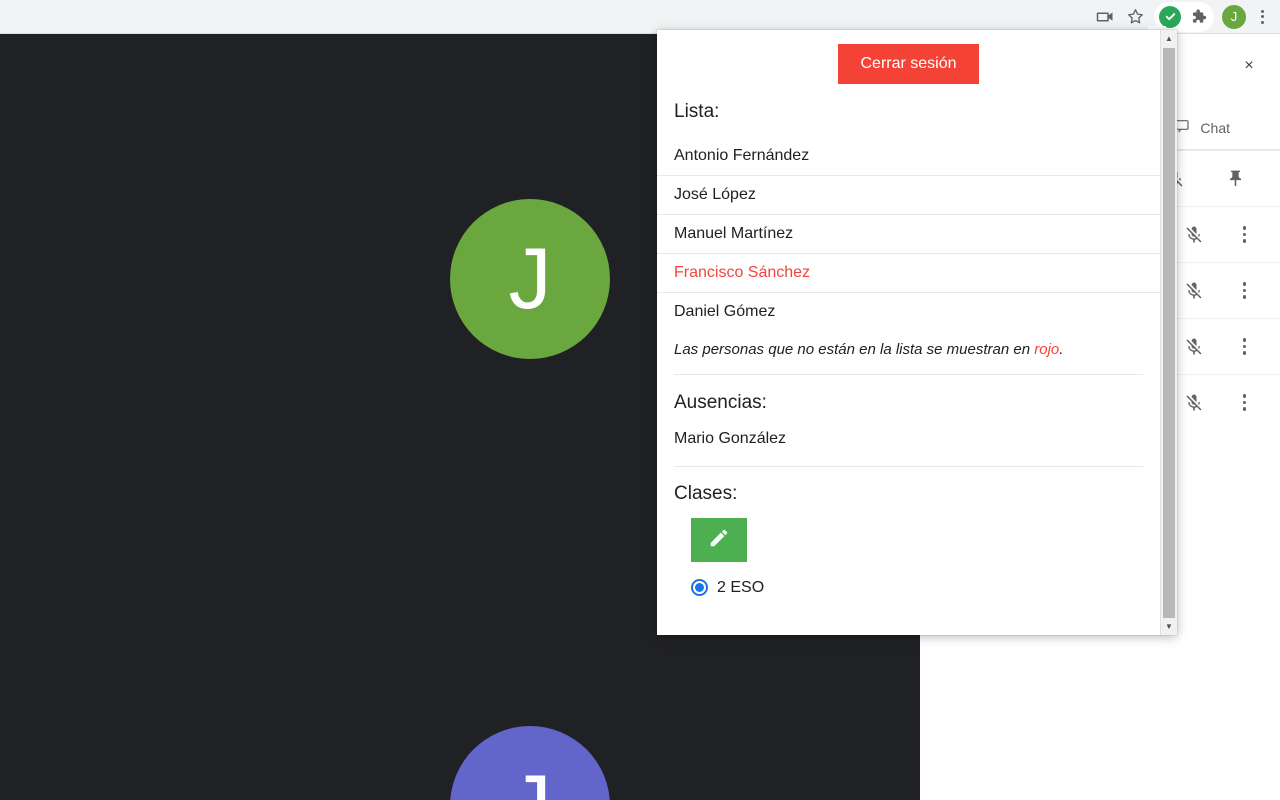 The height and width of the screenshot is (800, 1280). What do you see at coordinates (908, 64) in the screenshot?
I see `logout-button: Cerrar sesión` at bounding box center [908, 64].